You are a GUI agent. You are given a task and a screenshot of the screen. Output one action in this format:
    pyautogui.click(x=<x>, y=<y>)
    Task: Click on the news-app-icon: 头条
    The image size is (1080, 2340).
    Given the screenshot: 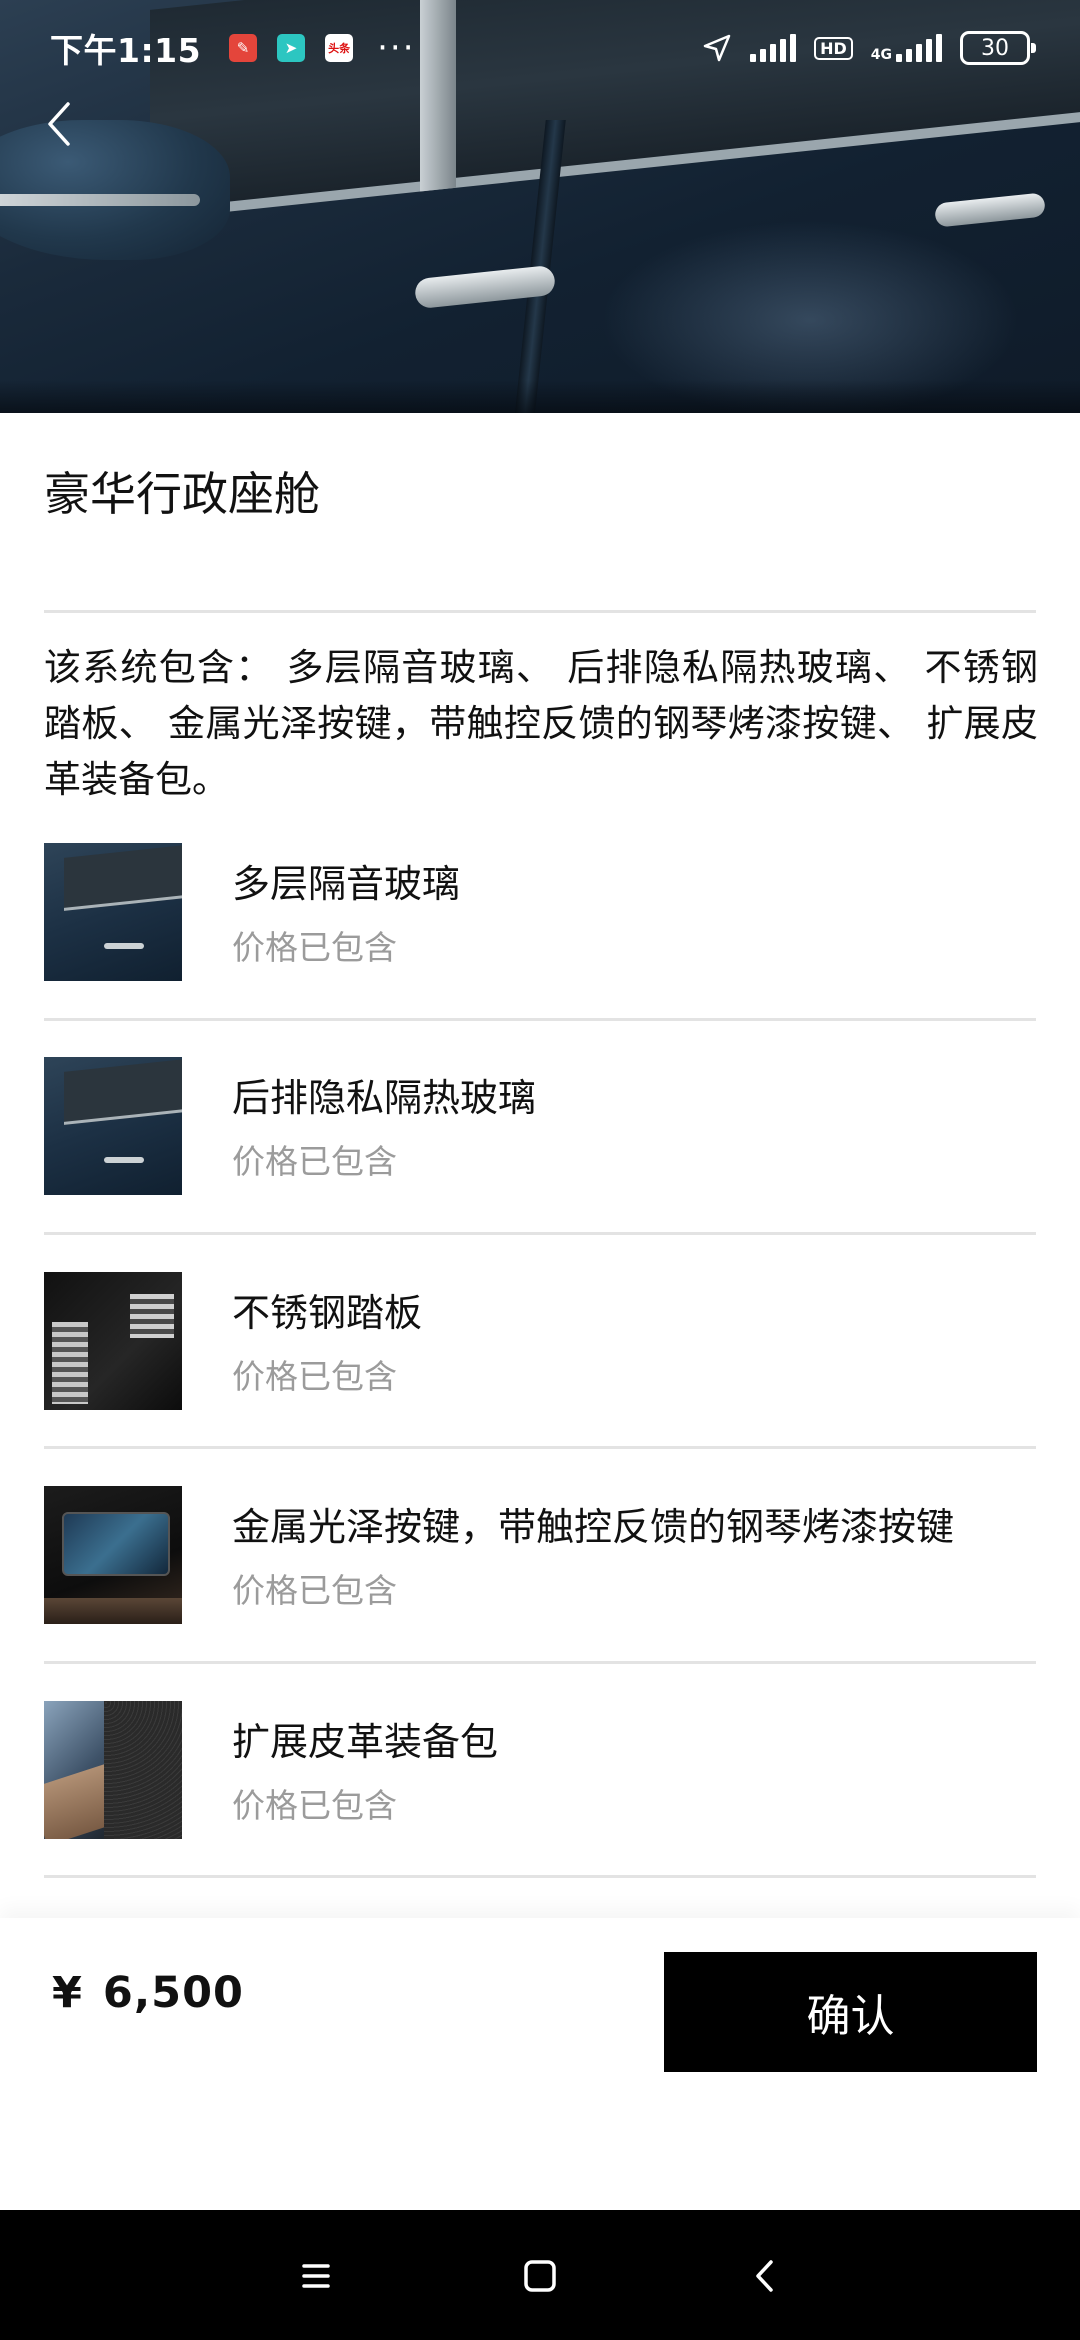 What is the action you would take?
    pyautogui.click(x=339, y=48)
    